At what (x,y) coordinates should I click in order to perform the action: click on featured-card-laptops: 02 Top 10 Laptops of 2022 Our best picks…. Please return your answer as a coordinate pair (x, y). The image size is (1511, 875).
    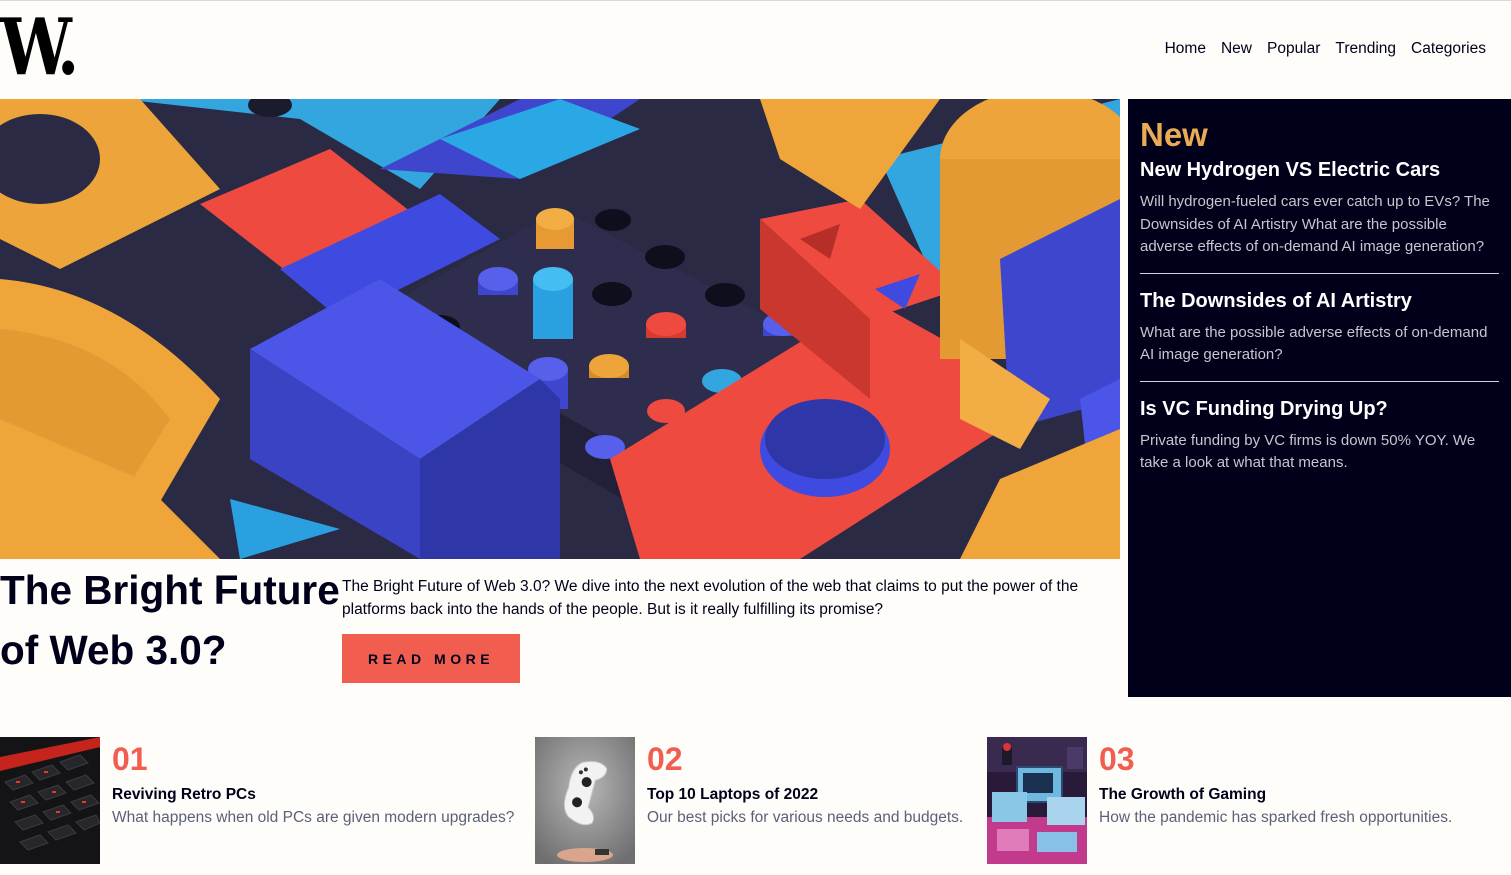
    Looking at the image, I should click on (749, 800).